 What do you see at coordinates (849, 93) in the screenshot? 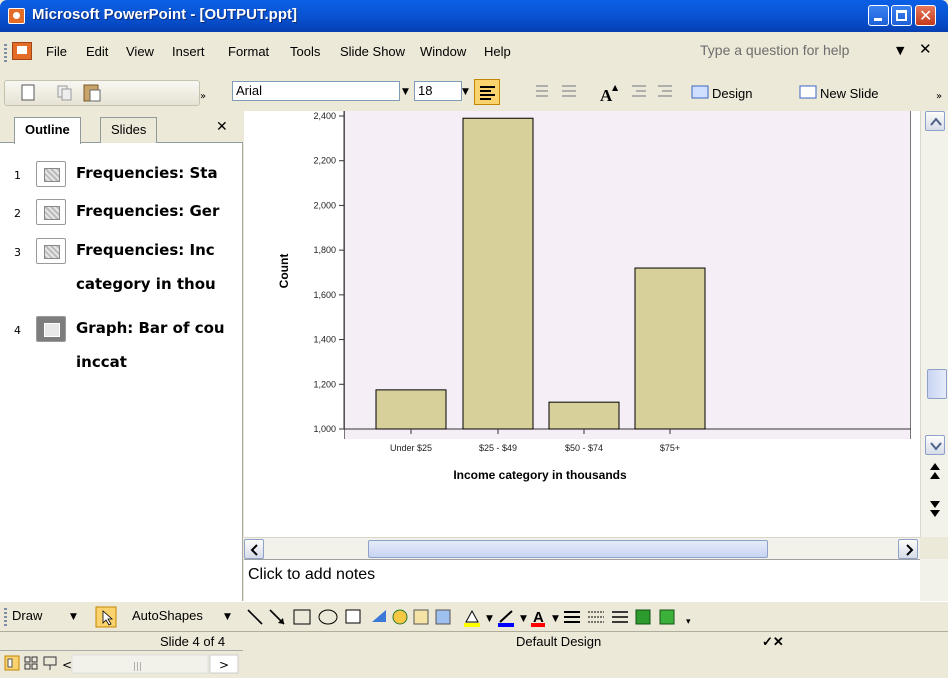
I see `new-slide-button: New Slide` at bounding box center [849, 93].